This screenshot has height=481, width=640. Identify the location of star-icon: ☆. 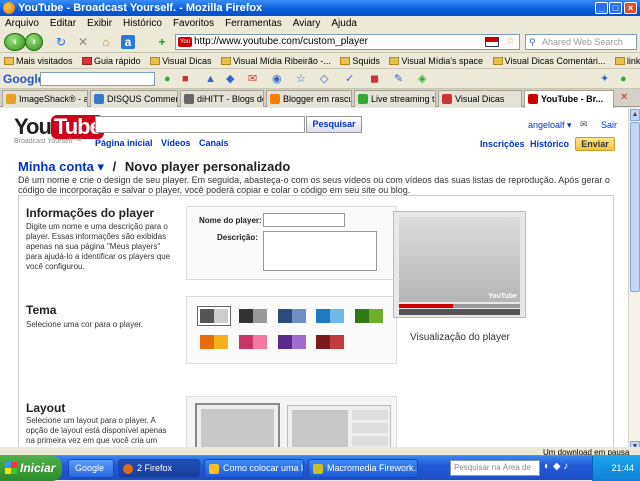
(301, 79).